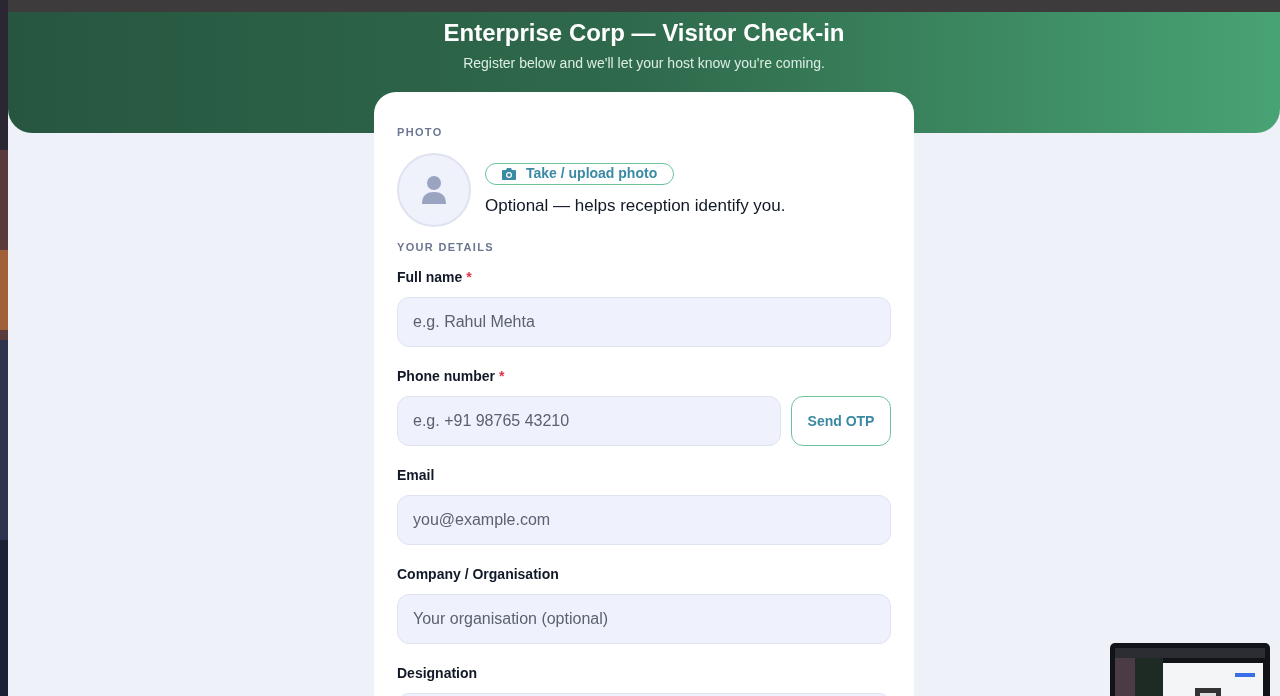 Image resolution: width=1280 pixels, height=696 pixels. What do you see at coordinates (841, 421) in the screenshot?
I see `send-otp-button: Send OTP` at bounding box center [841, 421].